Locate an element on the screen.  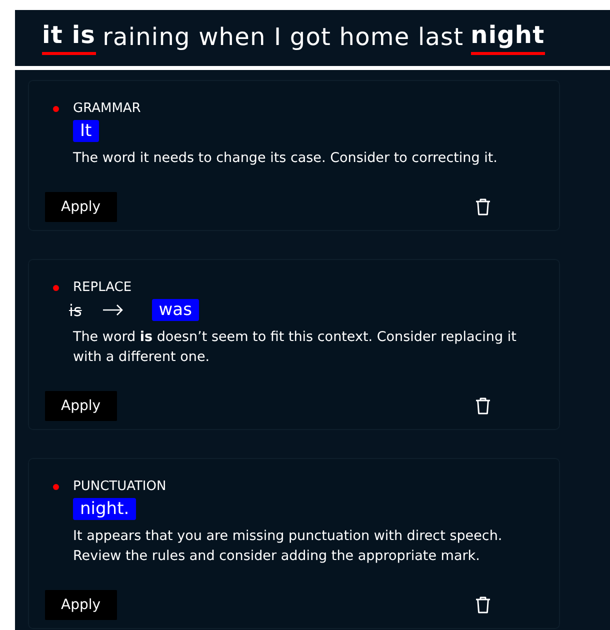
replacement-word: night. is located at coordinates (104, 509).